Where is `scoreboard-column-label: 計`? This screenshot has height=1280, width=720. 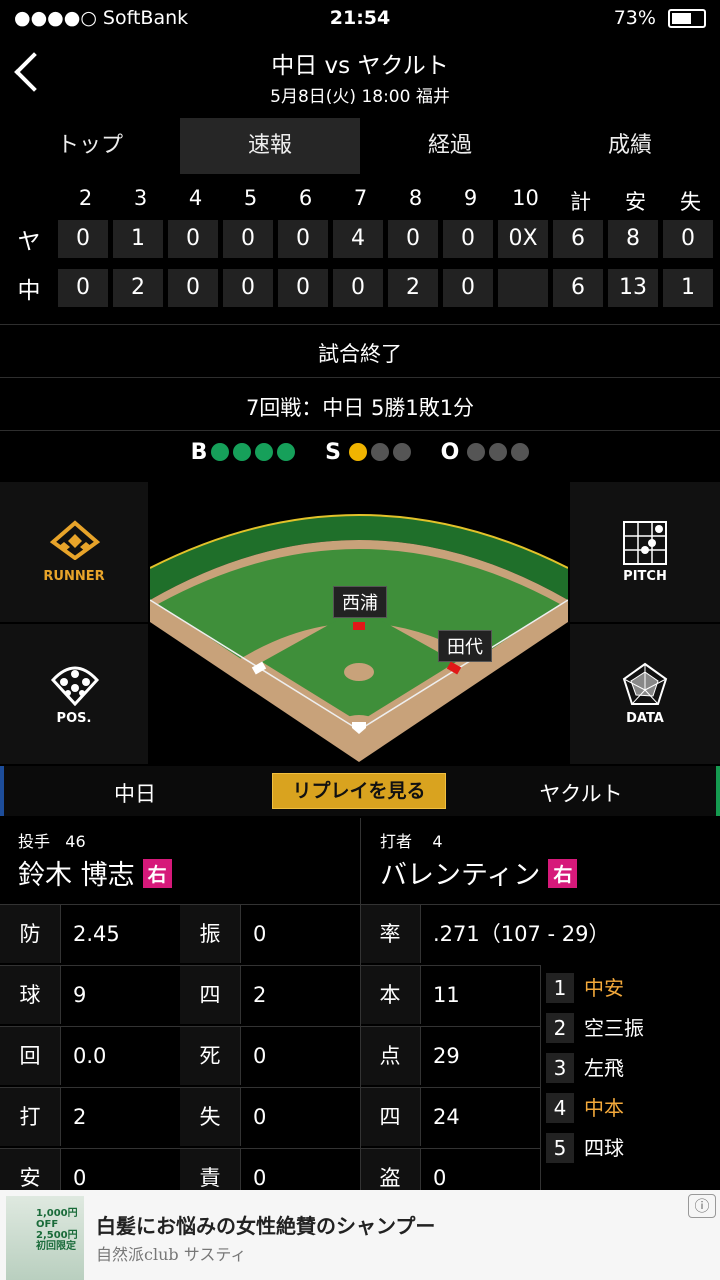 scoreboard-column-label: 計 is located at coordinates (580, 202).